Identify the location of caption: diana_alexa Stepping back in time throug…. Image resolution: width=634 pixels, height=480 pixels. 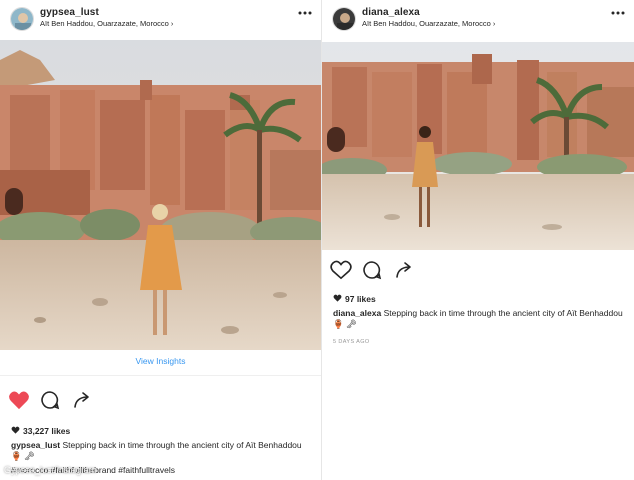
(478, 319).